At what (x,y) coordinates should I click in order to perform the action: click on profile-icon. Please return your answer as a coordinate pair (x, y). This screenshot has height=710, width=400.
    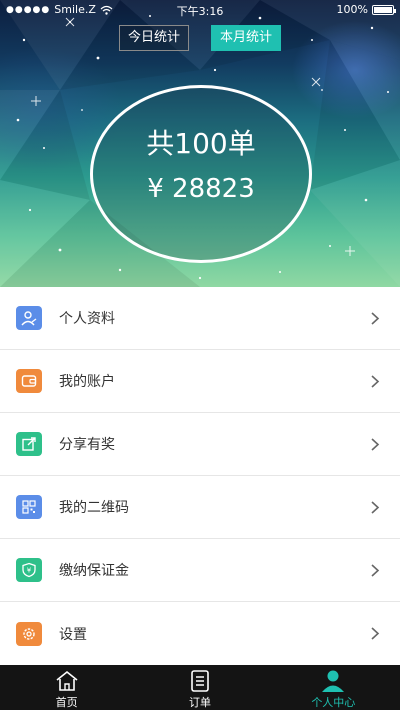
    Looking at the image, I should click on (29, 318).